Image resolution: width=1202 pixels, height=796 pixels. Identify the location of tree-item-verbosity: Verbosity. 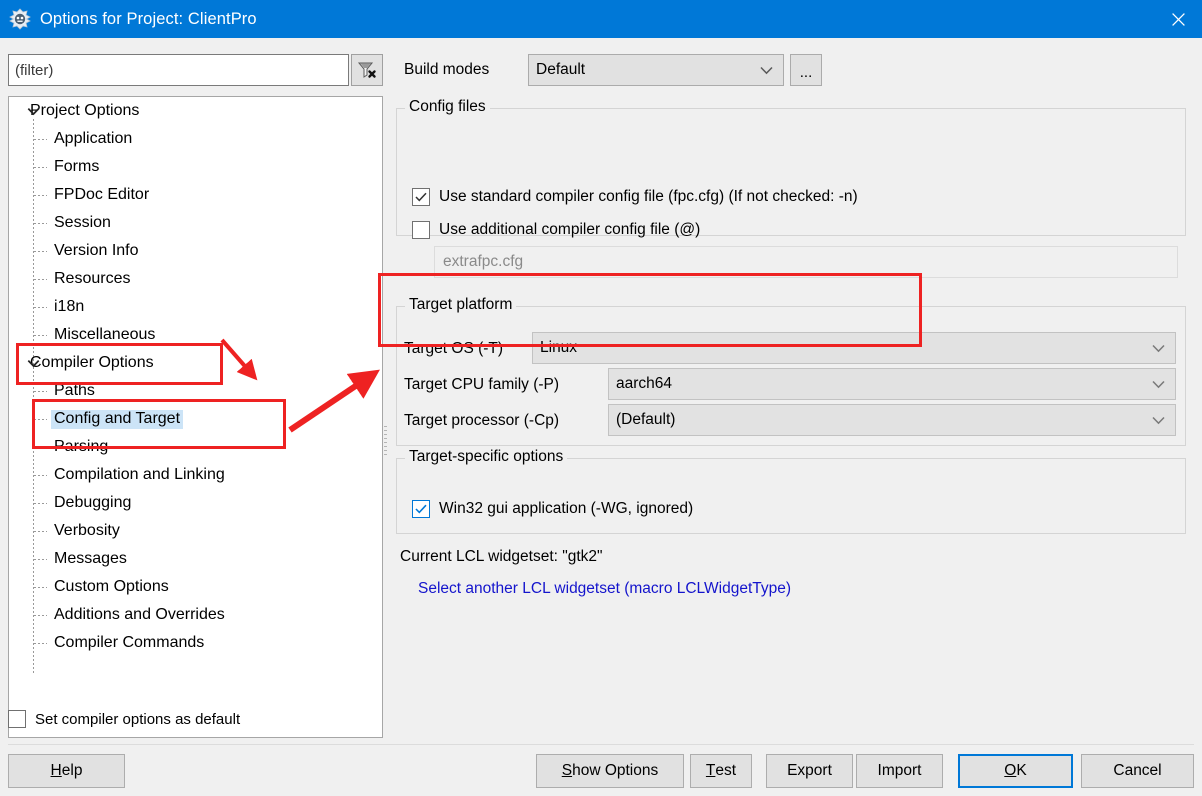
(195, 531).